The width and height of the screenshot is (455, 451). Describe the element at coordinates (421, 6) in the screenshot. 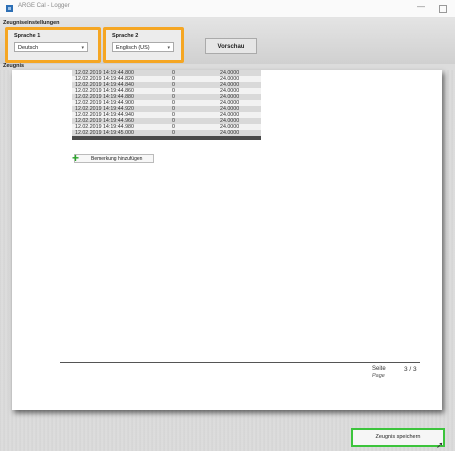

I see `minimize-button: —` at that location.